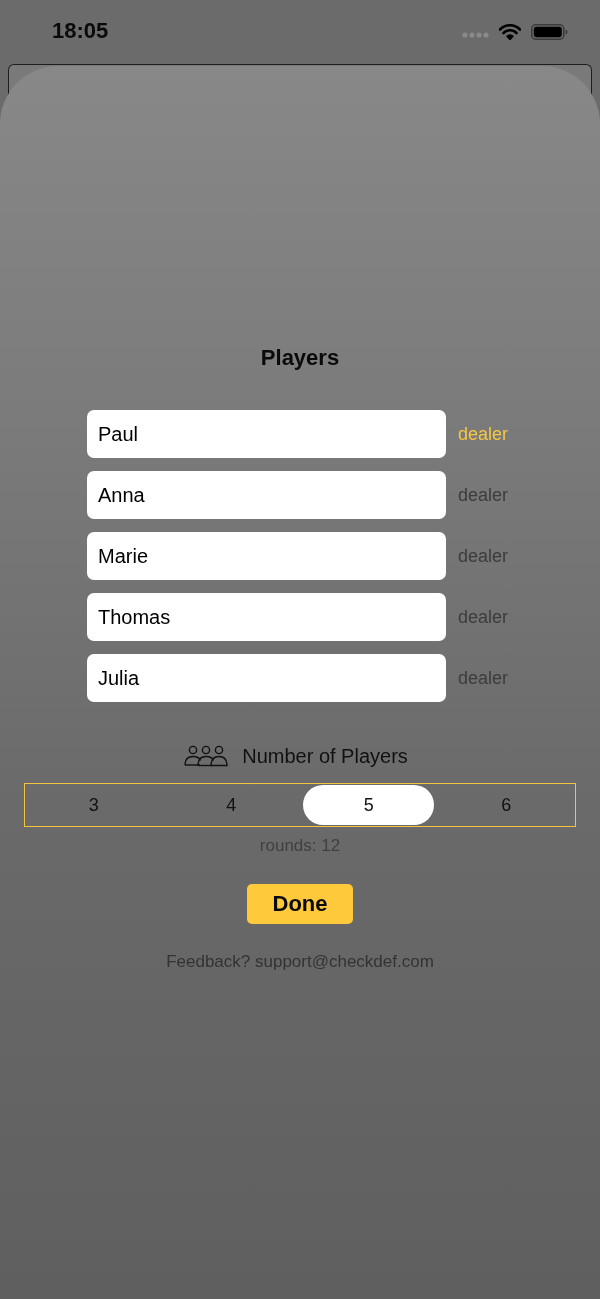 The height and width of the screenshot is (1299, 600). What do you see at coordinates (325, 756) in the screenshot?
I see `number-of-players-label: Number of Players` at bounding box center [325, 756].